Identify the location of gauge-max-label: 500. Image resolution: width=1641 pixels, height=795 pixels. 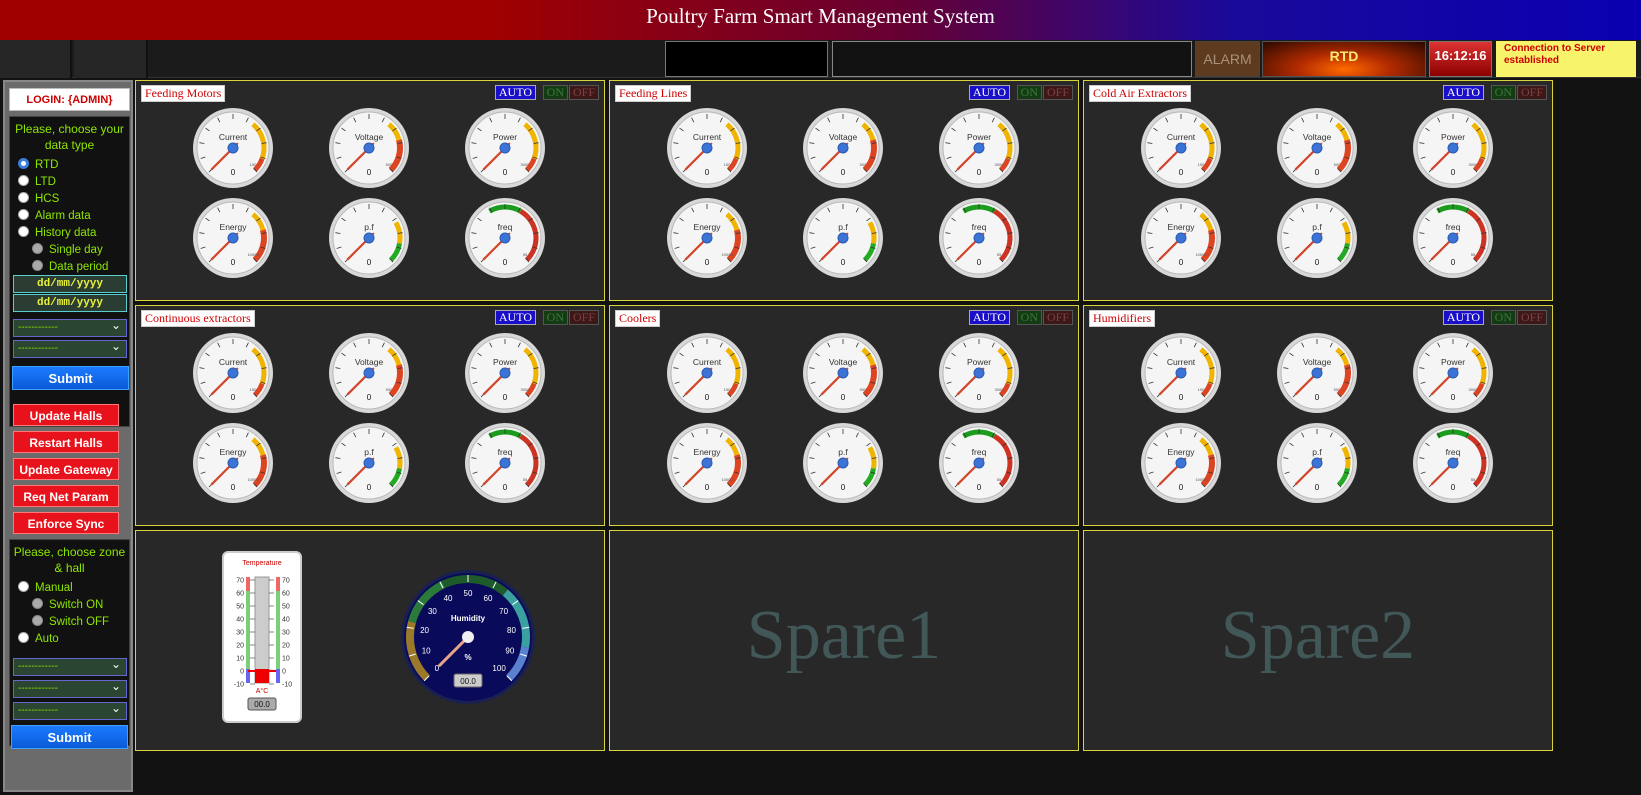
(863, 164).